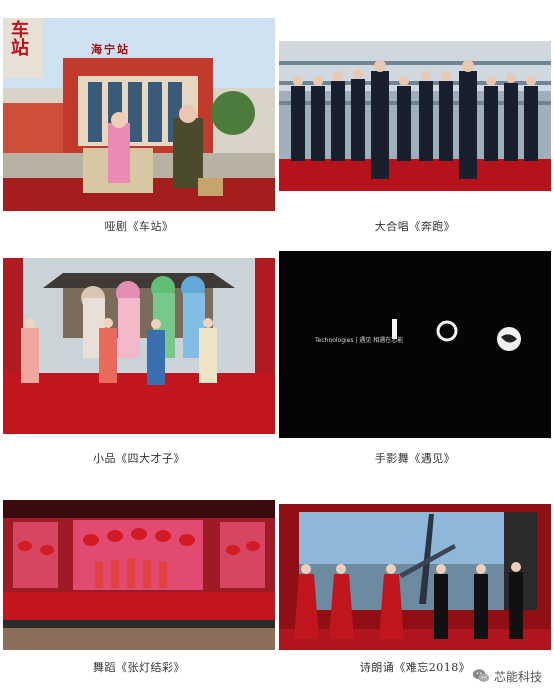 The height and width of the screenshot is (693, 554). What do you see at coordinates (139, 667) in the screenshot?
I see `caption-dance-lanterns: 舞蹈《张灯结彩》` at bounding box center [139, 667].